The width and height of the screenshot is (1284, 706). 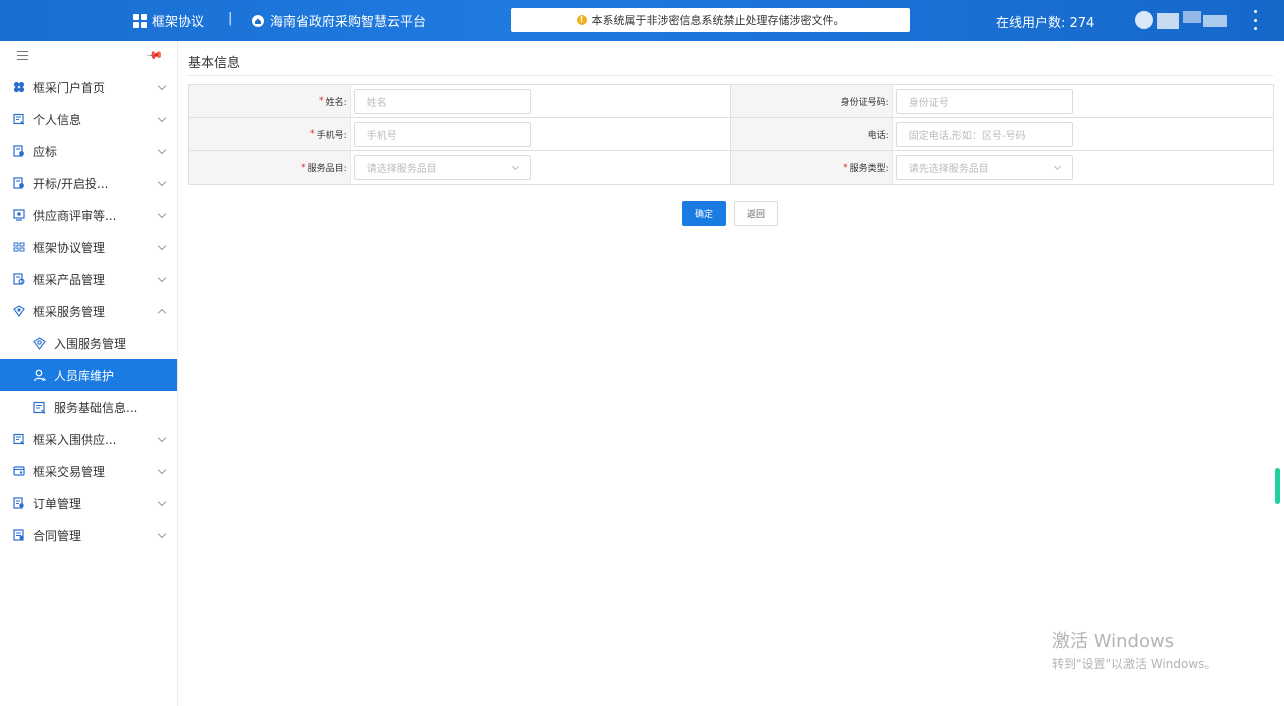 What do you see at coordinates (756, 213) in the screenshot?
I see `back-button: 返回` at bounding box center [756, 213].